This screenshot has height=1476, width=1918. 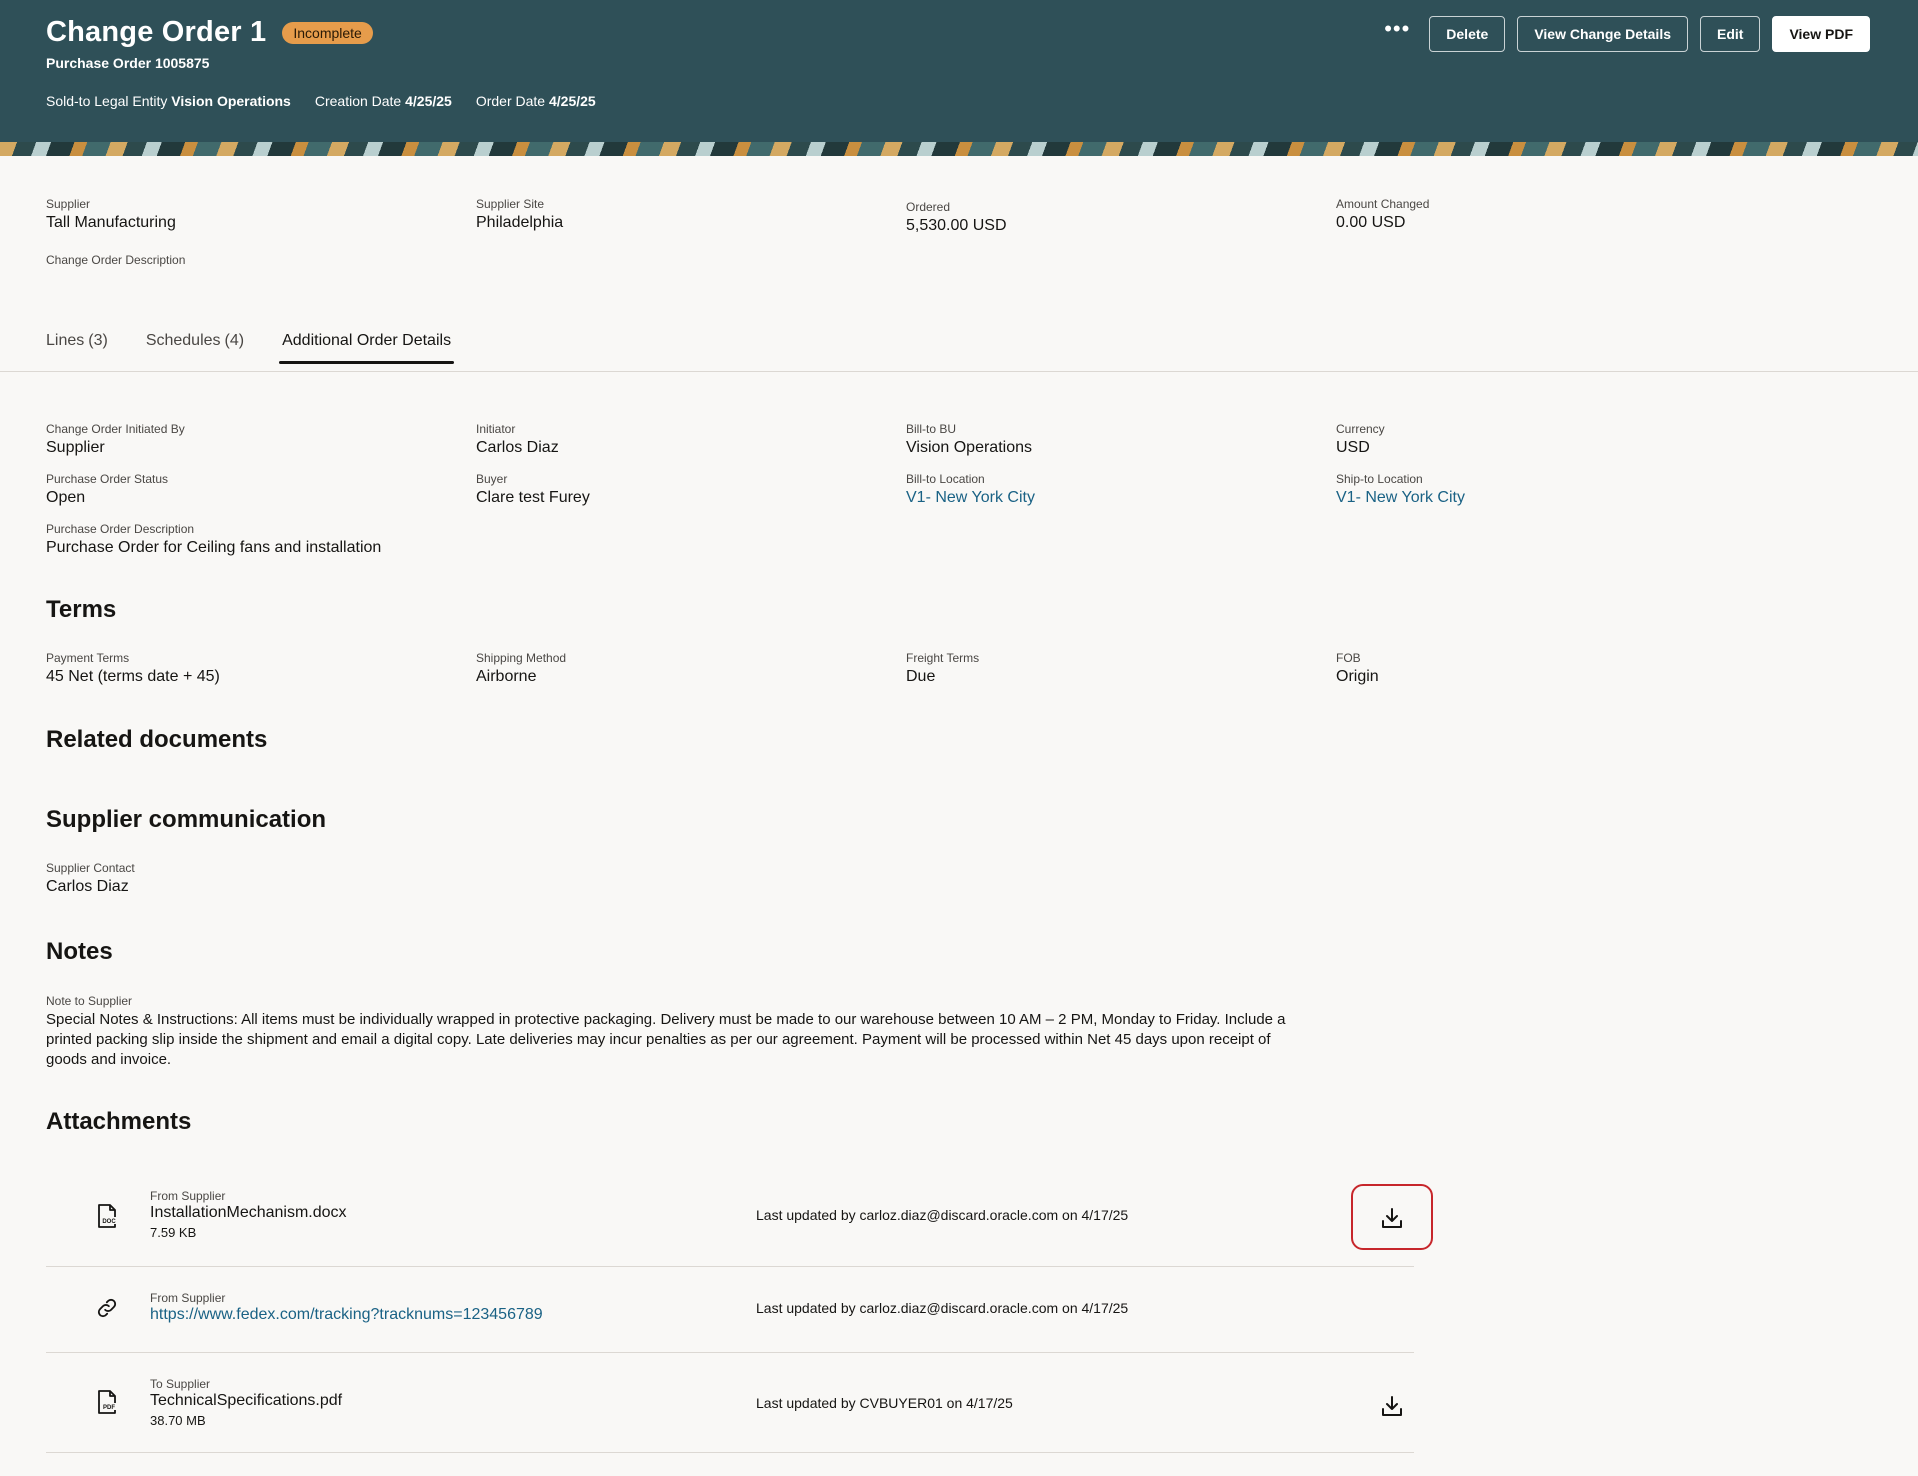 I want to click on bill-to-bu-field: Bill-to BU Vision Operations, so click(x=969, y=440).